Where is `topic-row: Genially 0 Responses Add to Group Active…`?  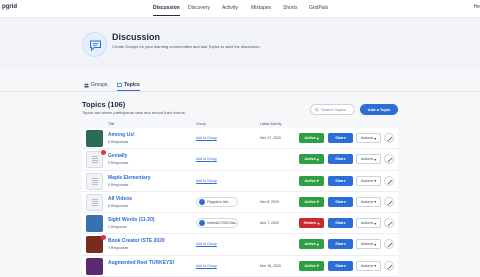
topic-row: Genially 0 Responses Add to Group Active… is located at coordinates (240, 160).